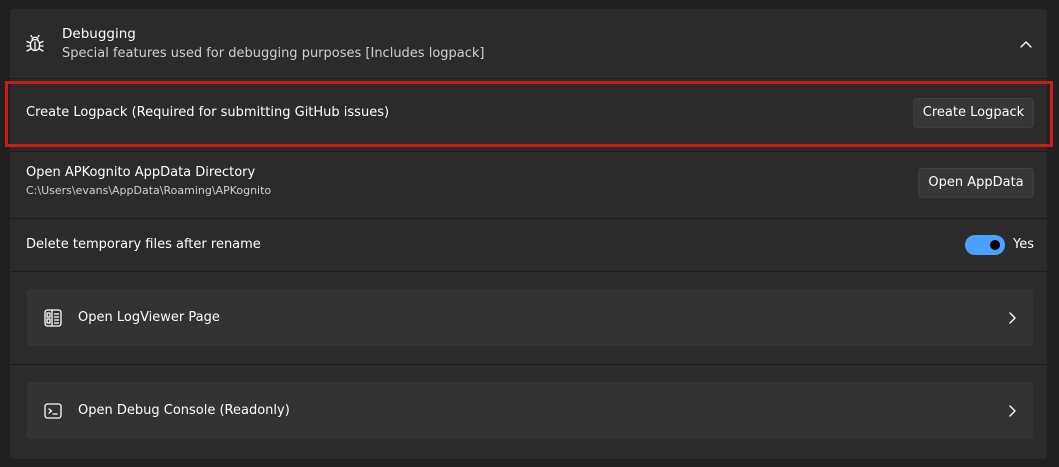 This screenshot has width=1059, height=467. What do you see at coordinates (143, 244) in the screenshot?
I see `temp-files-label: Delete temporary files after rename` at bounding box center [143, 244].